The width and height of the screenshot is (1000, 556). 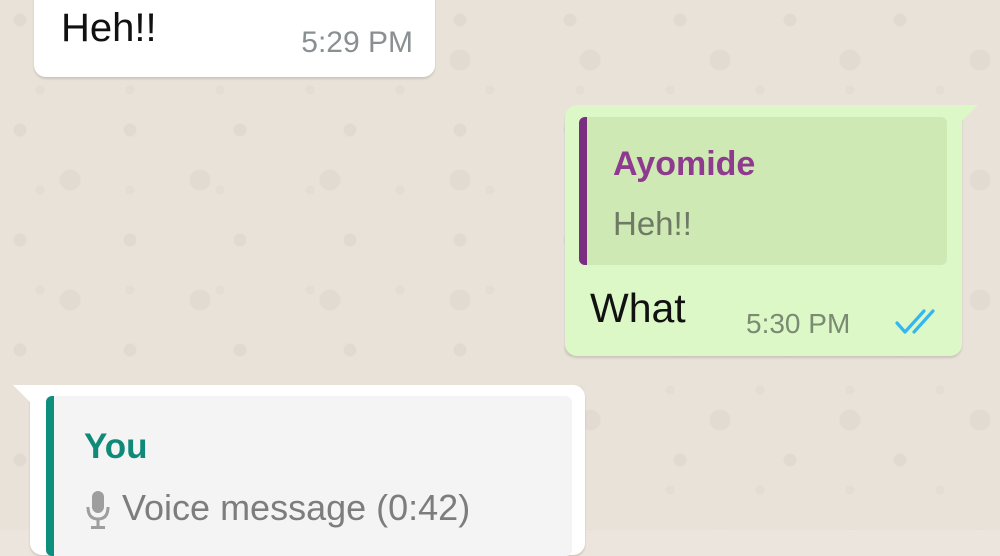 I want to click on quoted-text: Voice message (0:42), so click(x=296, y=507).